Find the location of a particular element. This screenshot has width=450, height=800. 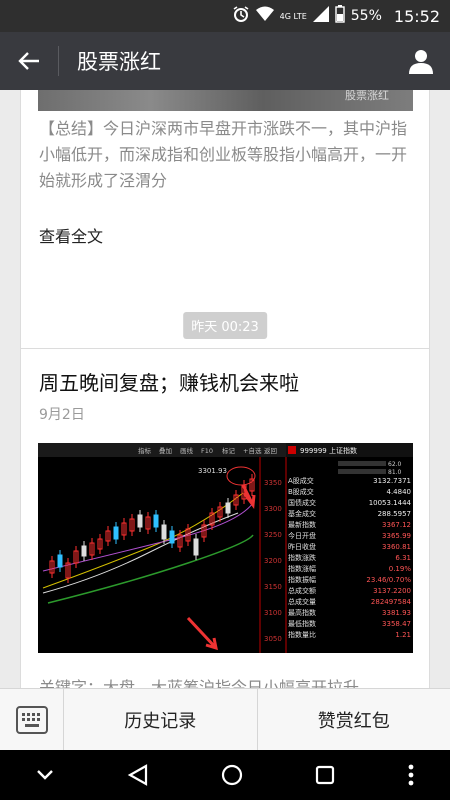

quote-stat-value: 3381.93 is located at coordinates (396, 613).